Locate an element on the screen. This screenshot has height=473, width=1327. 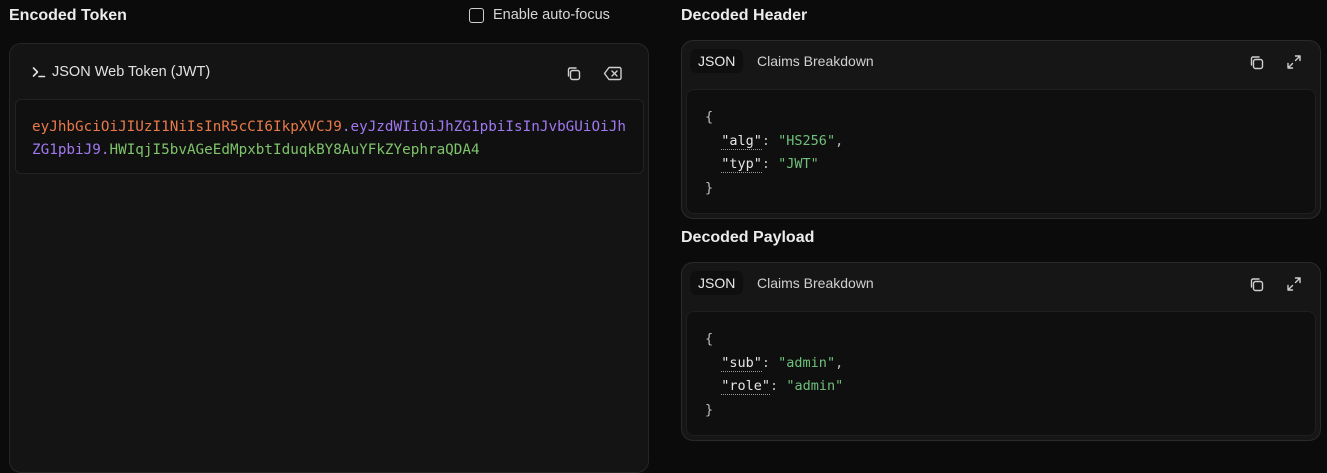
json-key: "sub" is located at coordinates (741, 363).